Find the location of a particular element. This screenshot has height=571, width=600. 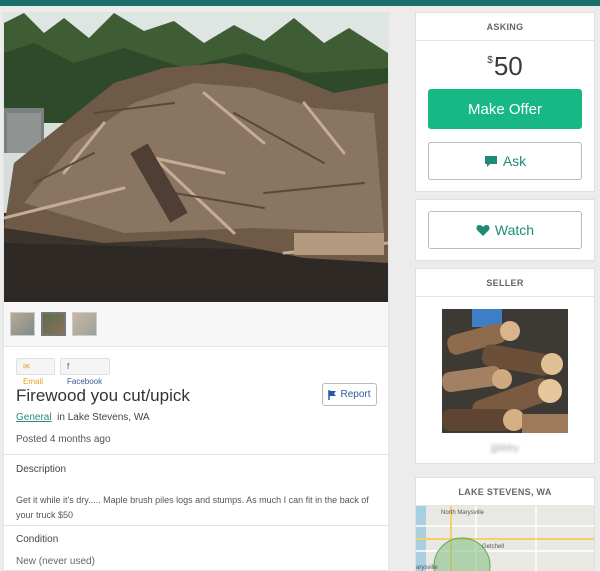

make-offer-button: Make Offer is located at coordinates (505, 109).